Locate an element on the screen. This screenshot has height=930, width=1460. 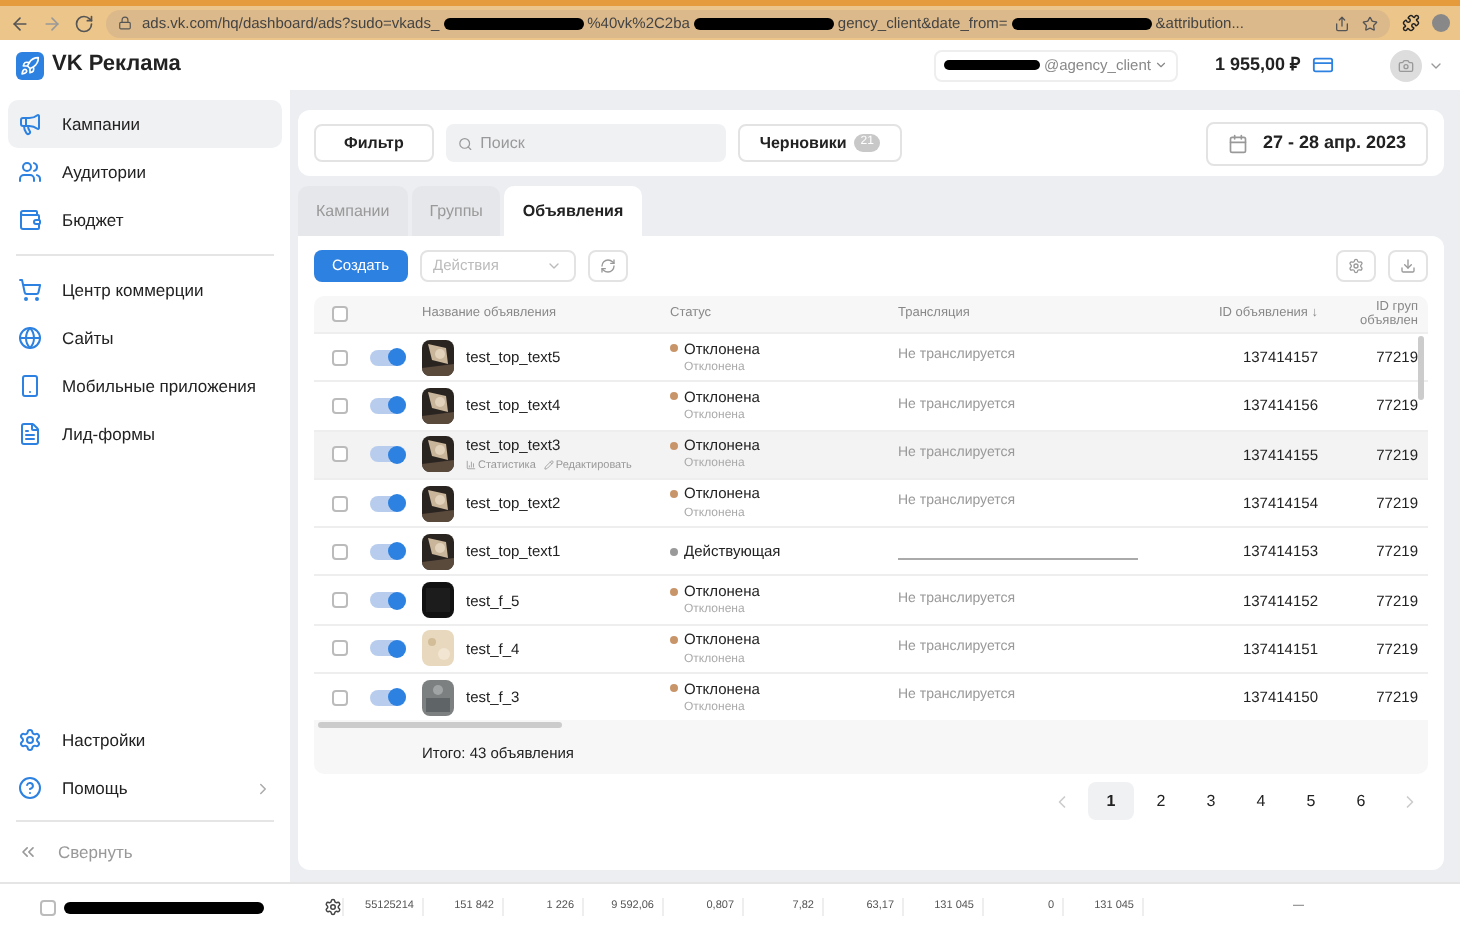
page-button: 3 is located at coordinates (1211, 801).